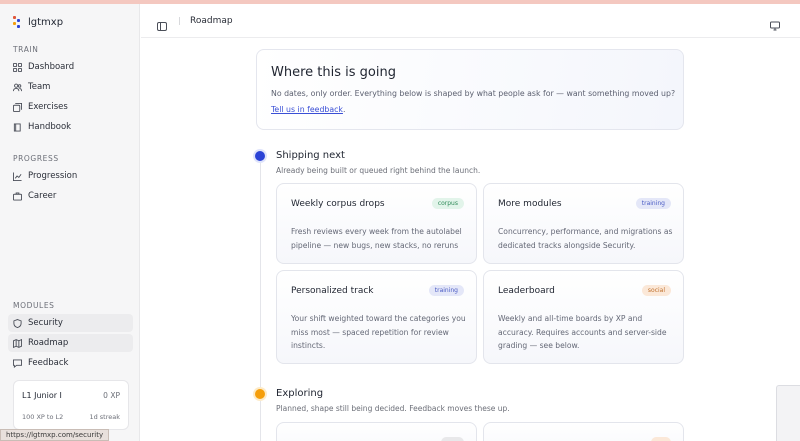 This screenshot has height=441, width=800. Describe the element at coordinates (70, 343) in the screenshot. I see `sidebar-item-roadmap: Roadmap` at that location.